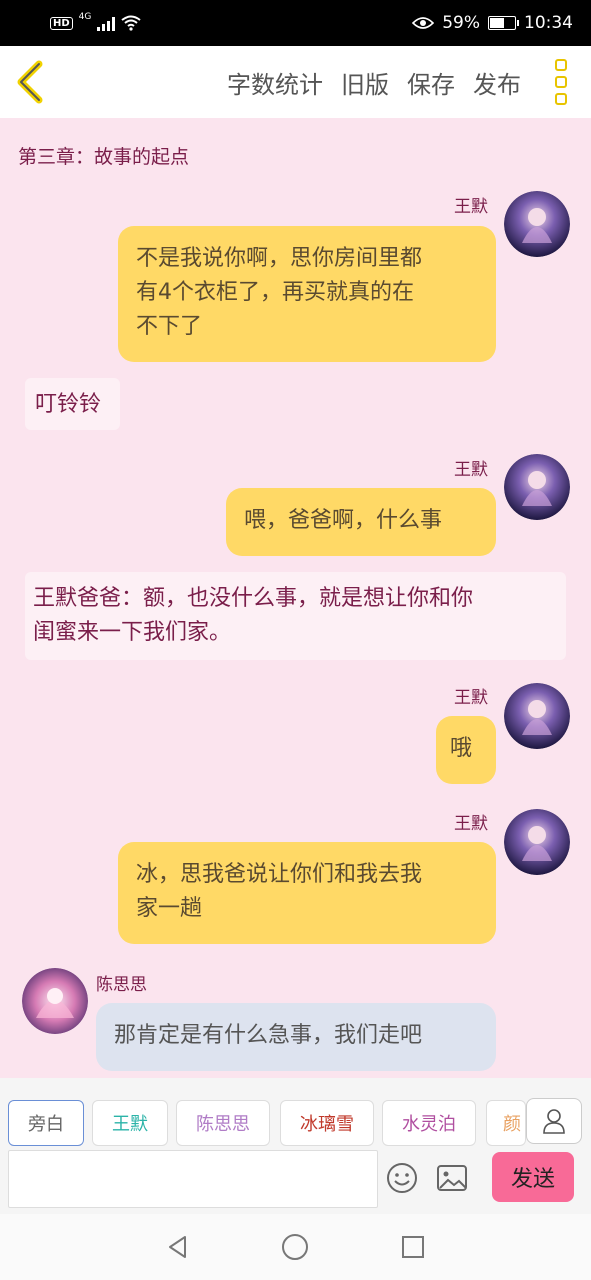 This screenshot has height=1280, width=591. What do you see at coordinates (295, 616) in the screenshot?
I see `narration-bubble: 王默爸爸：额，也没什么事，就是想让你和你 闺蜜来一下我们家。` at bounding box center [295, 616].